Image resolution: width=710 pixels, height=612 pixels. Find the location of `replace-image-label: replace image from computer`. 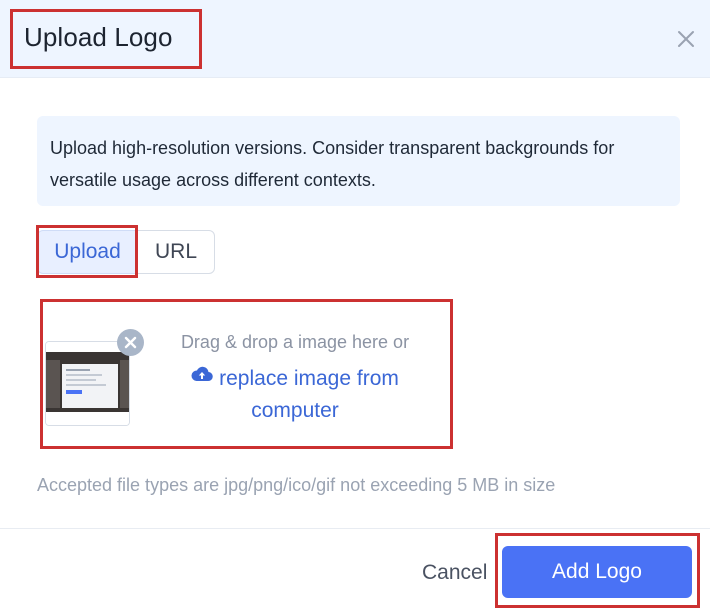

replace-image-label: replace image from computer is located at coordinates (309, 394).